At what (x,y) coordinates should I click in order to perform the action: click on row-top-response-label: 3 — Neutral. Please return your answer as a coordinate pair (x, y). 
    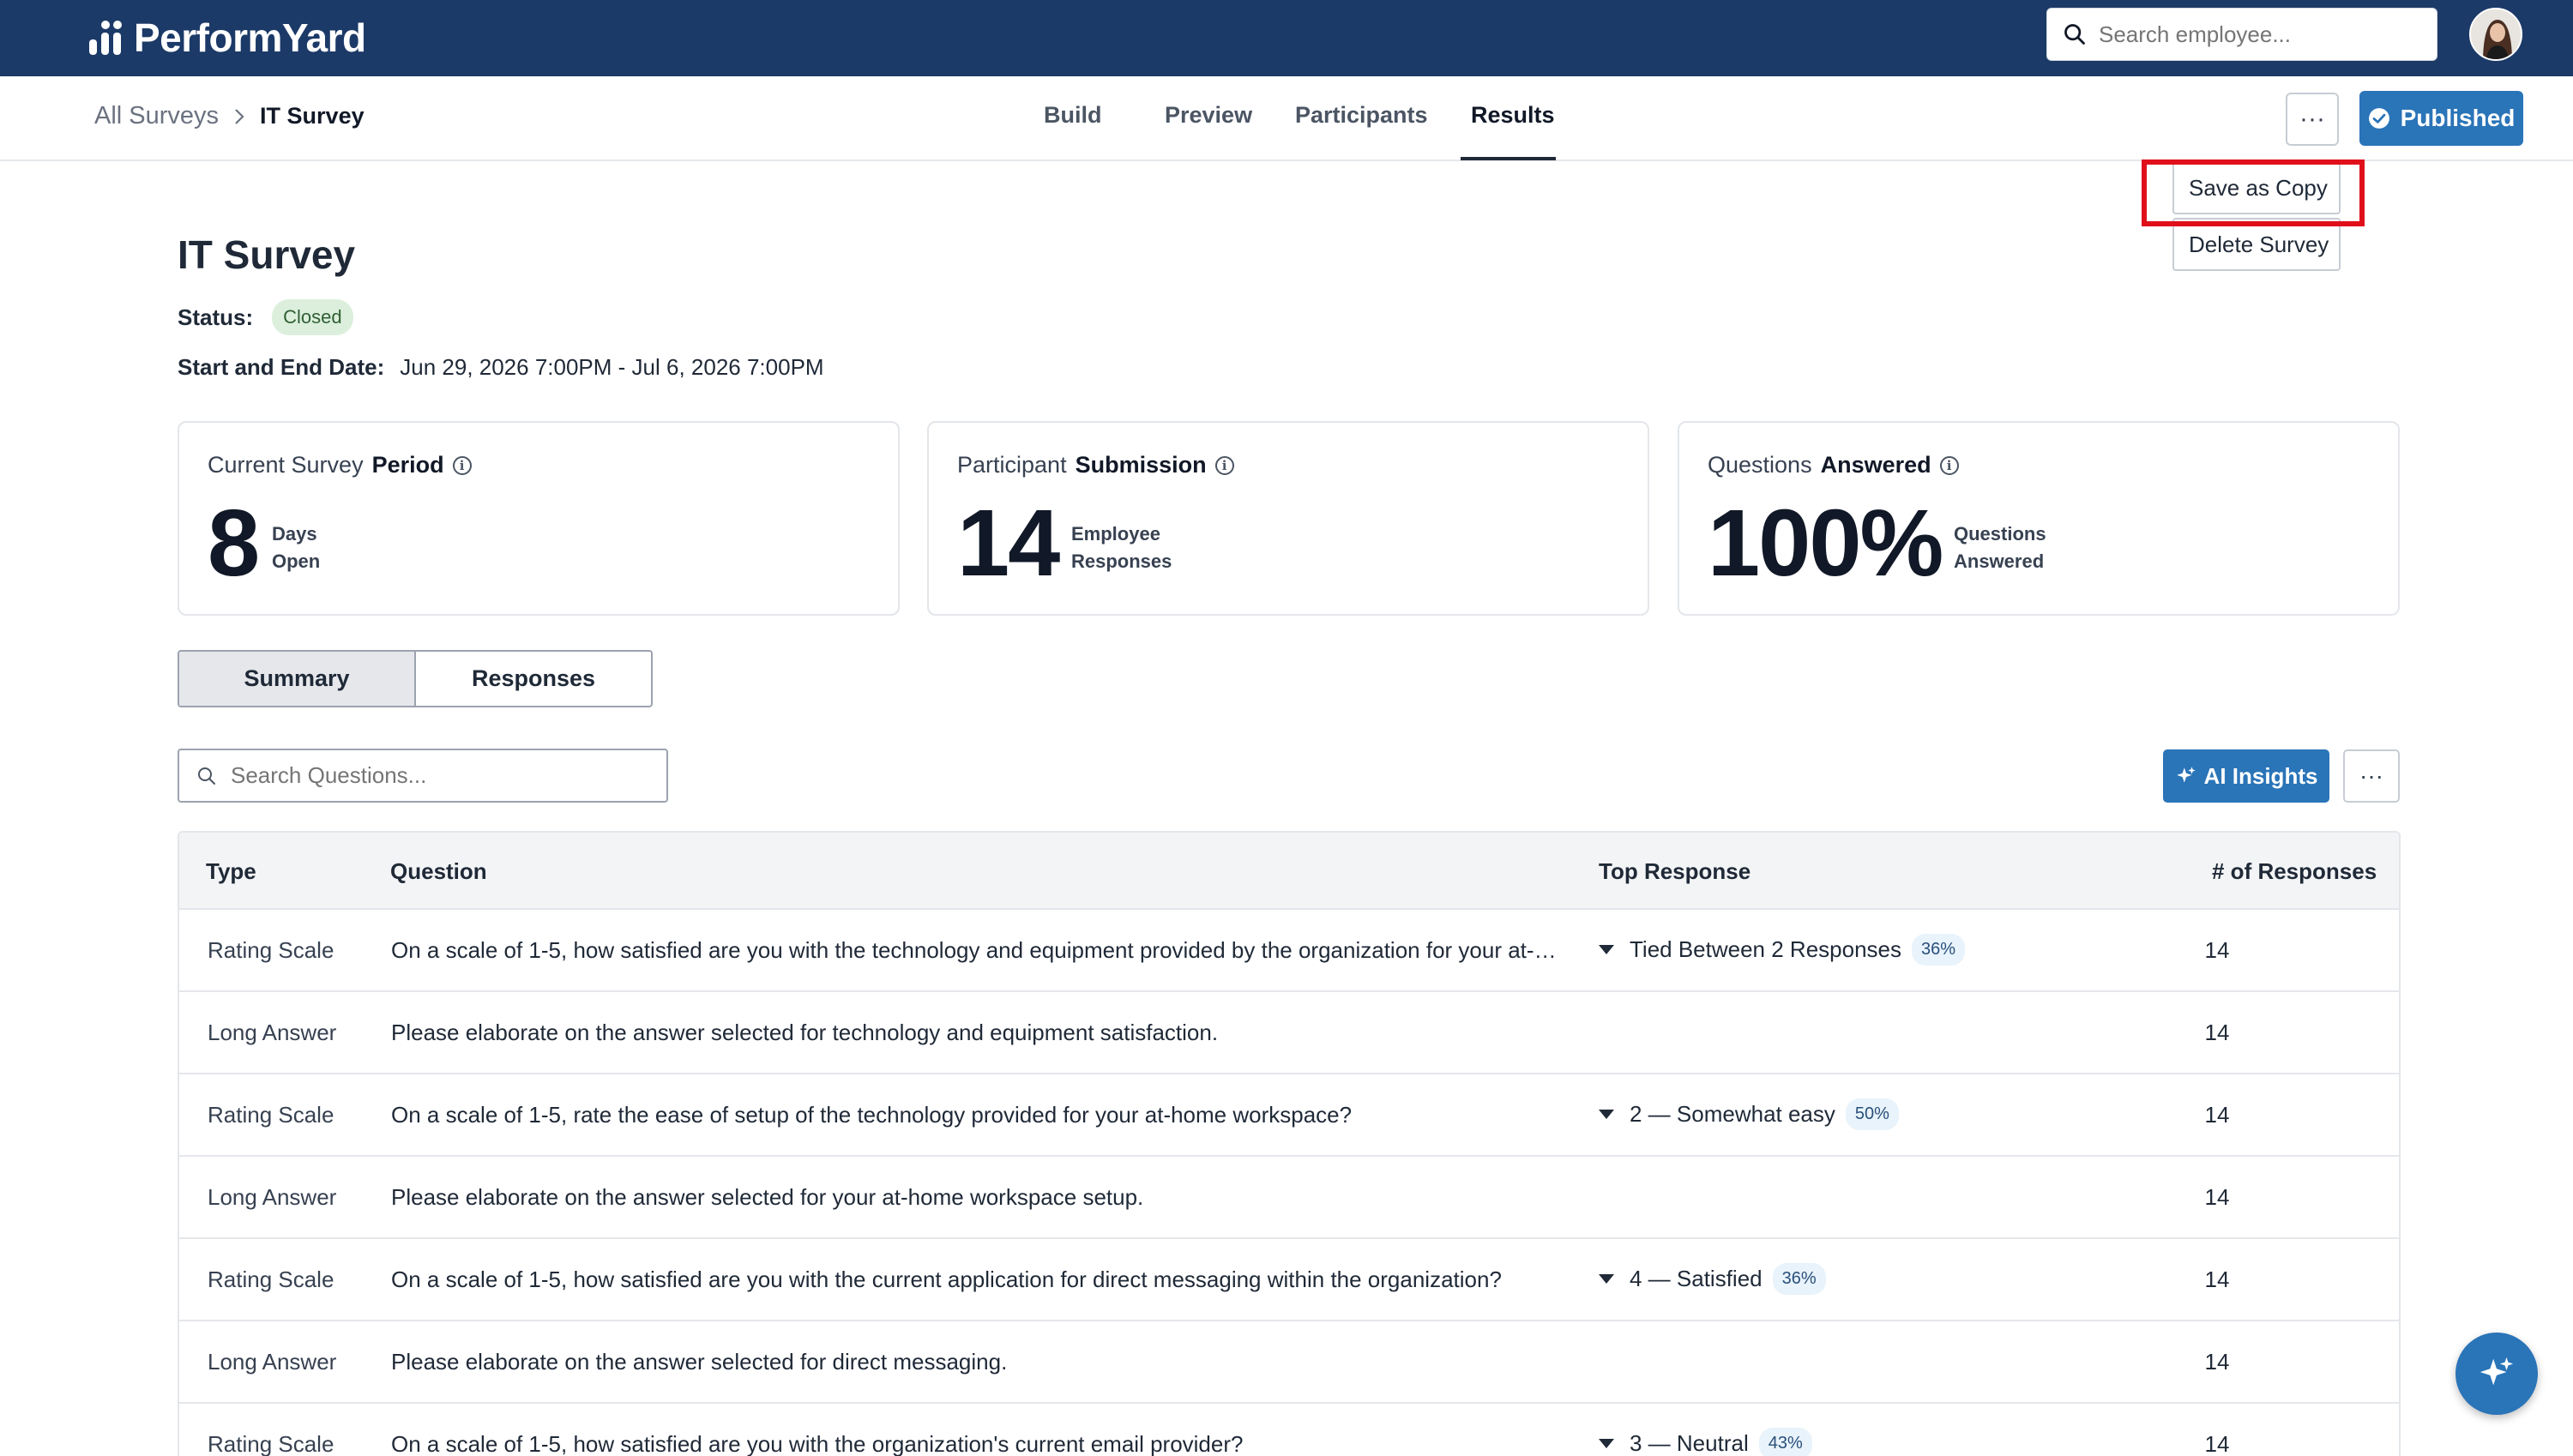
    Looking at the image, I should click on (1689, 1443).